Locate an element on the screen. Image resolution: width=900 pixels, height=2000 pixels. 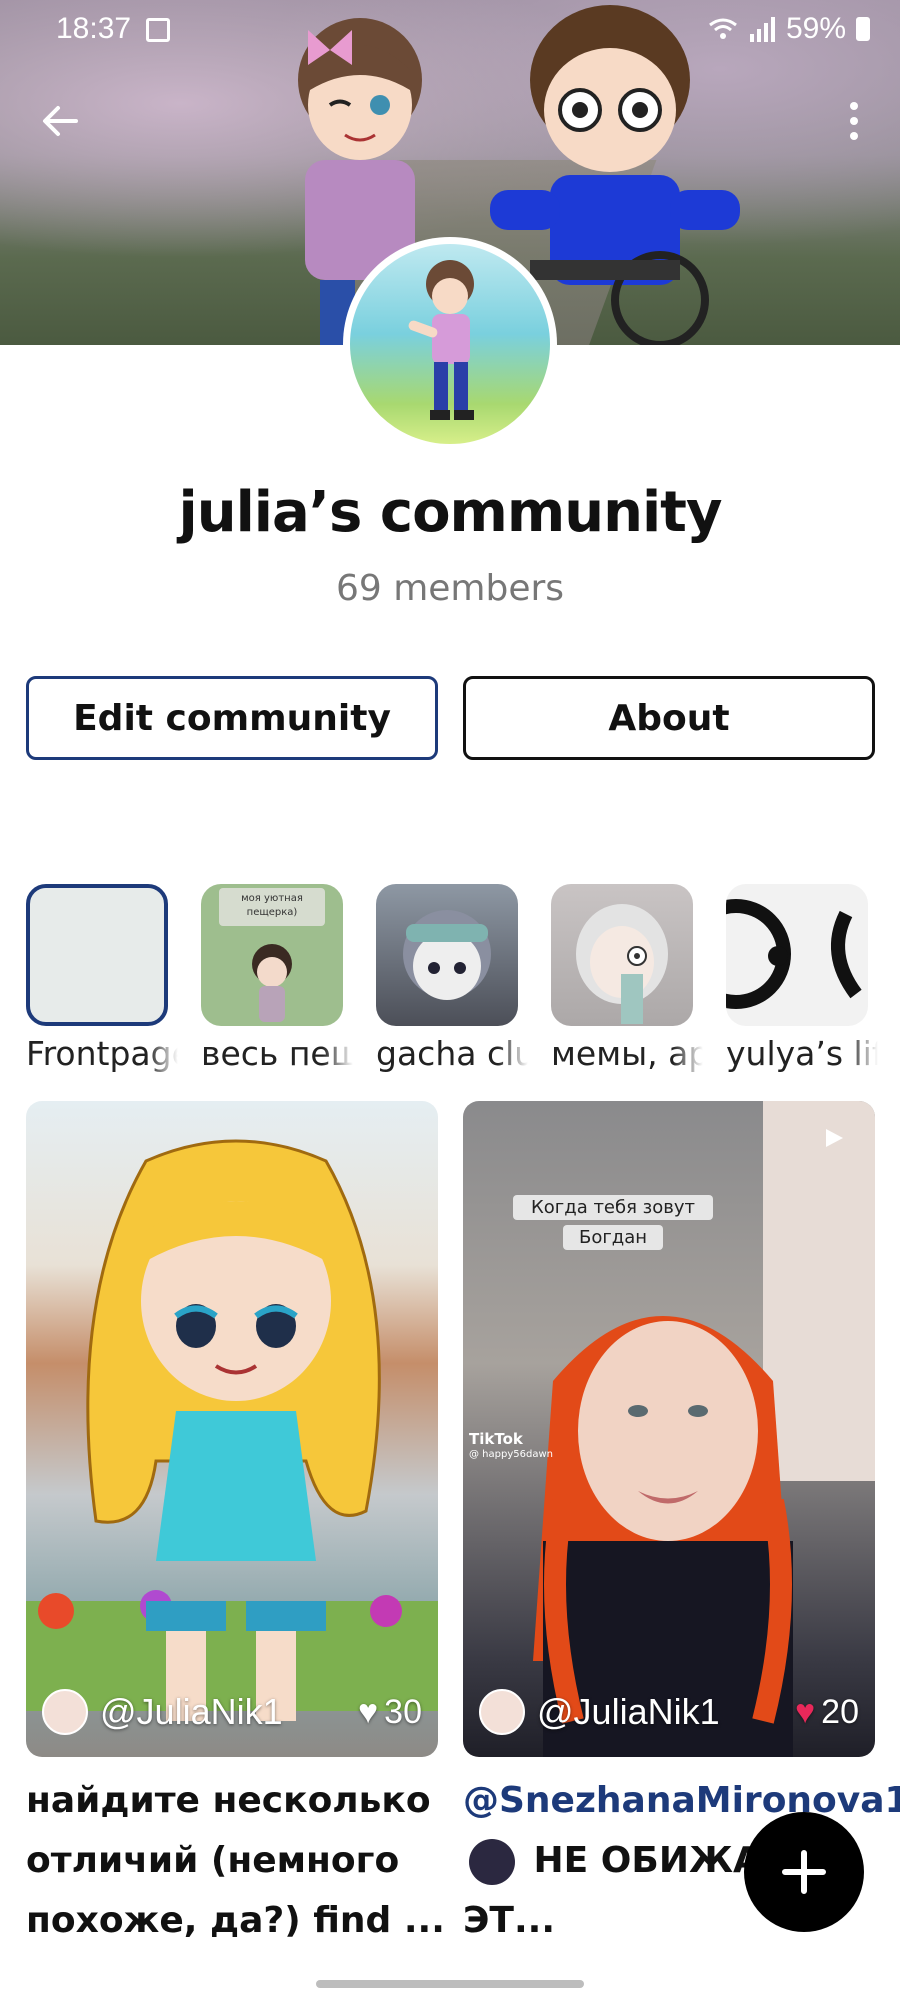
video-overlay-caption-2: Богдан is located at coordinates (613, 1237).